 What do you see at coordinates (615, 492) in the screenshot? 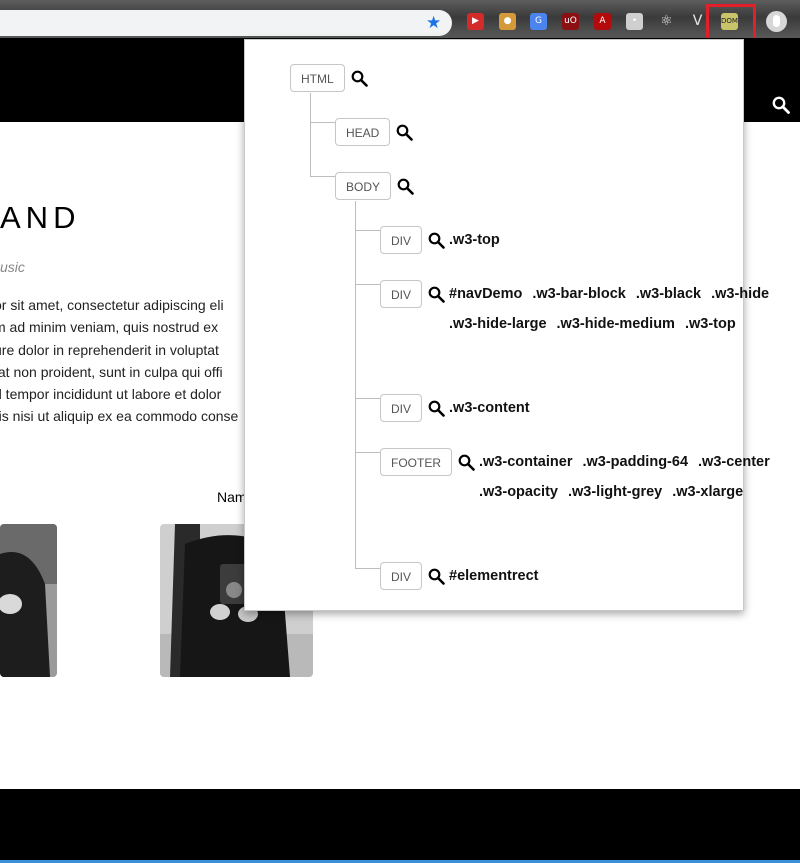
I see `node-attribute: .w3-light-grey` at bounding box center [615, 492].